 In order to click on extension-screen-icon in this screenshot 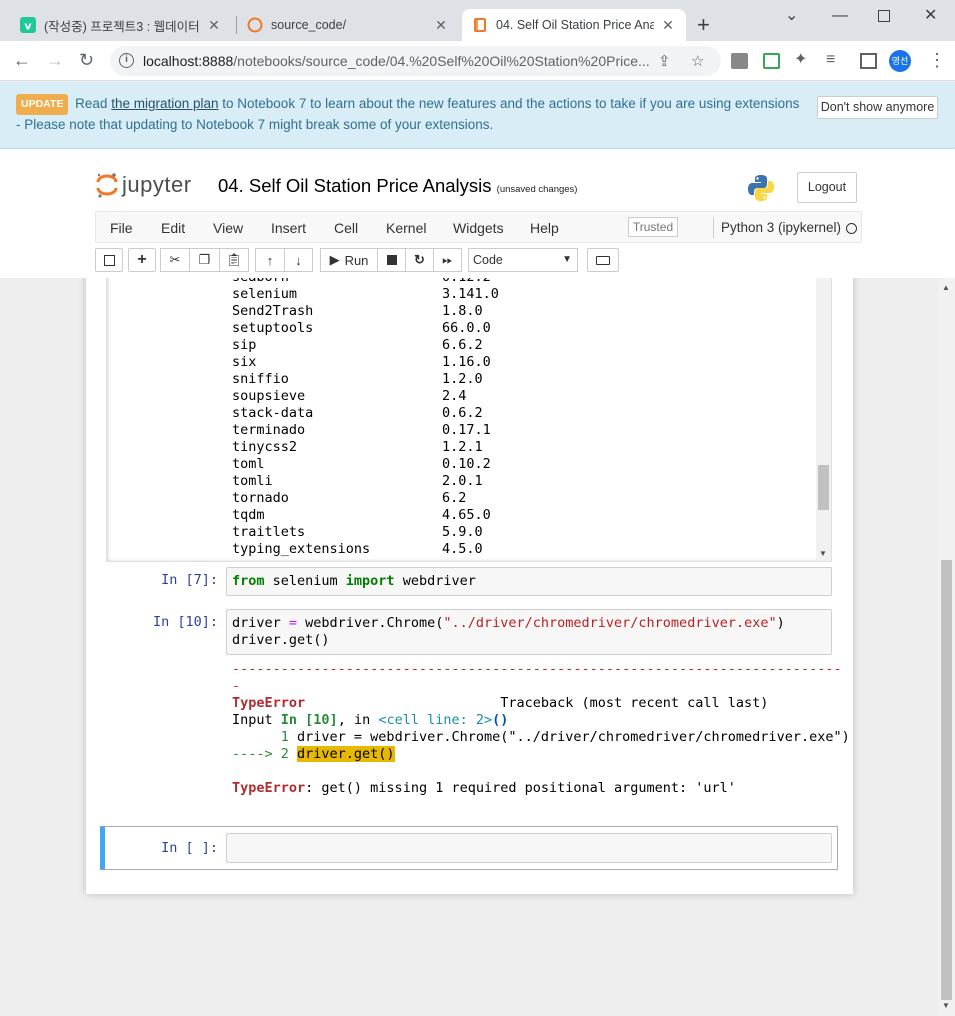, I will do `click(771, 61)`.